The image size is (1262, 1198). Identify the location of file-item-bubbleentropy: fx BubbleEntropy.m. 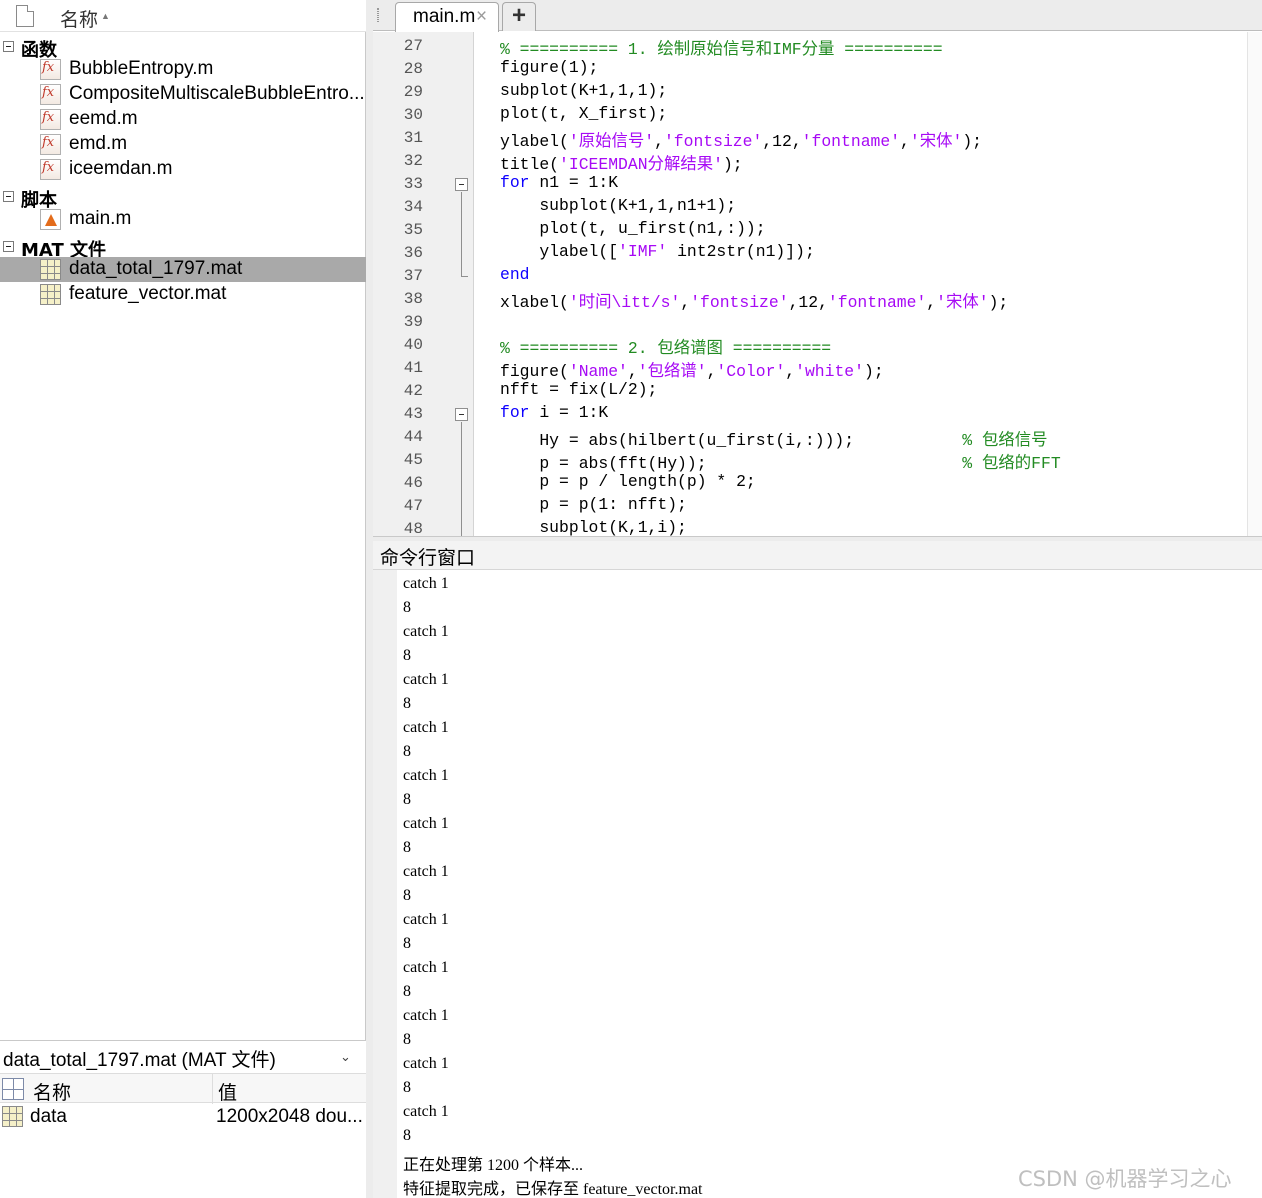
(183, 69).